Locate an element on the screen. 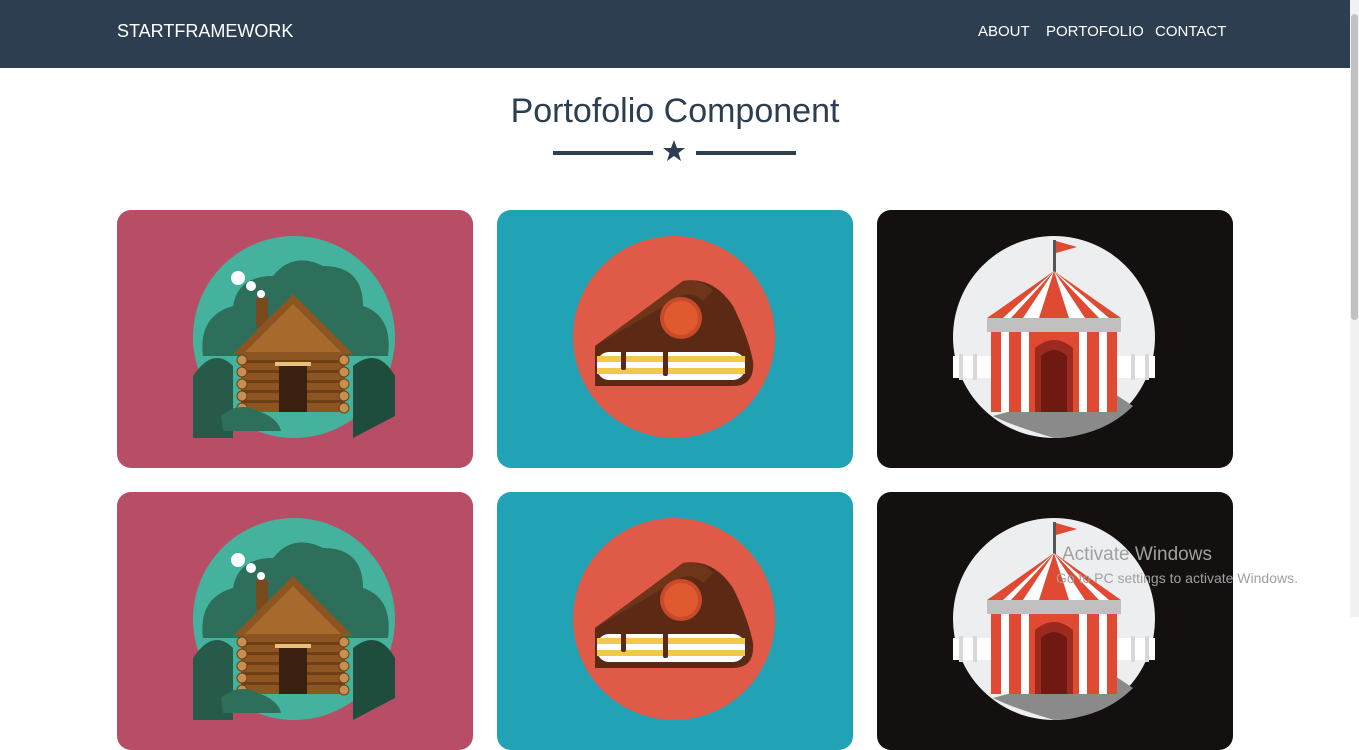 This screenshot has width=1359, height=750. activate-windows-watermark-subtitle: Go to PC settings to activate Windows. is located at coordinates (1177, 578).